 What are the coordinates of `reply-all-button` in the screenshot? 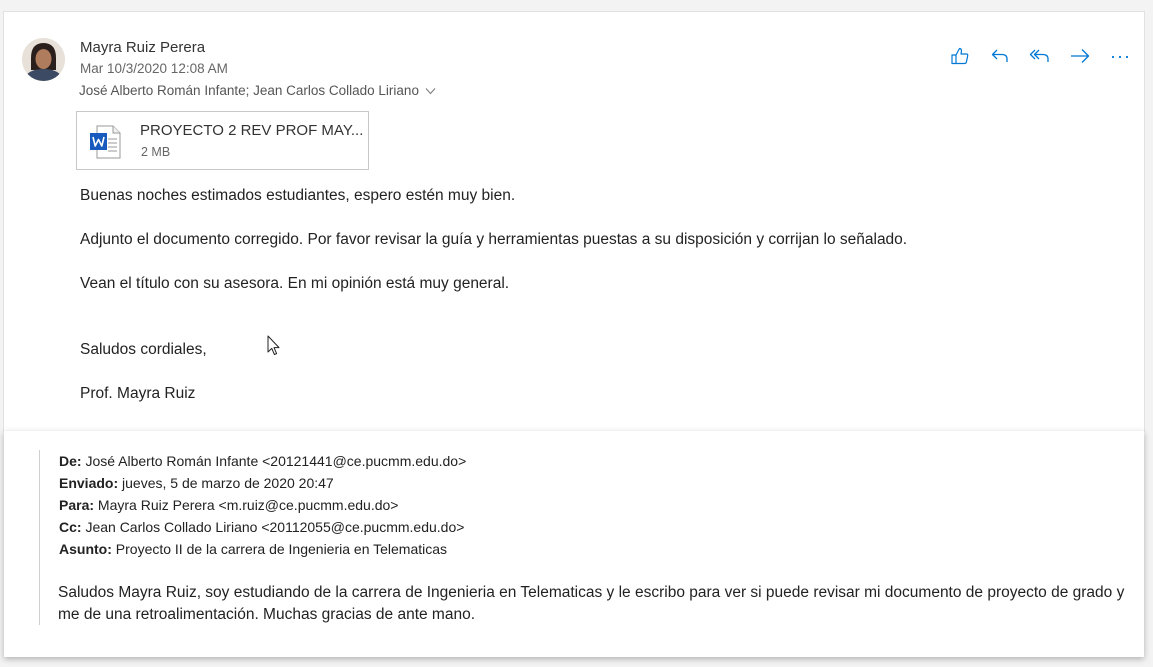 It's located at (1040, 58).